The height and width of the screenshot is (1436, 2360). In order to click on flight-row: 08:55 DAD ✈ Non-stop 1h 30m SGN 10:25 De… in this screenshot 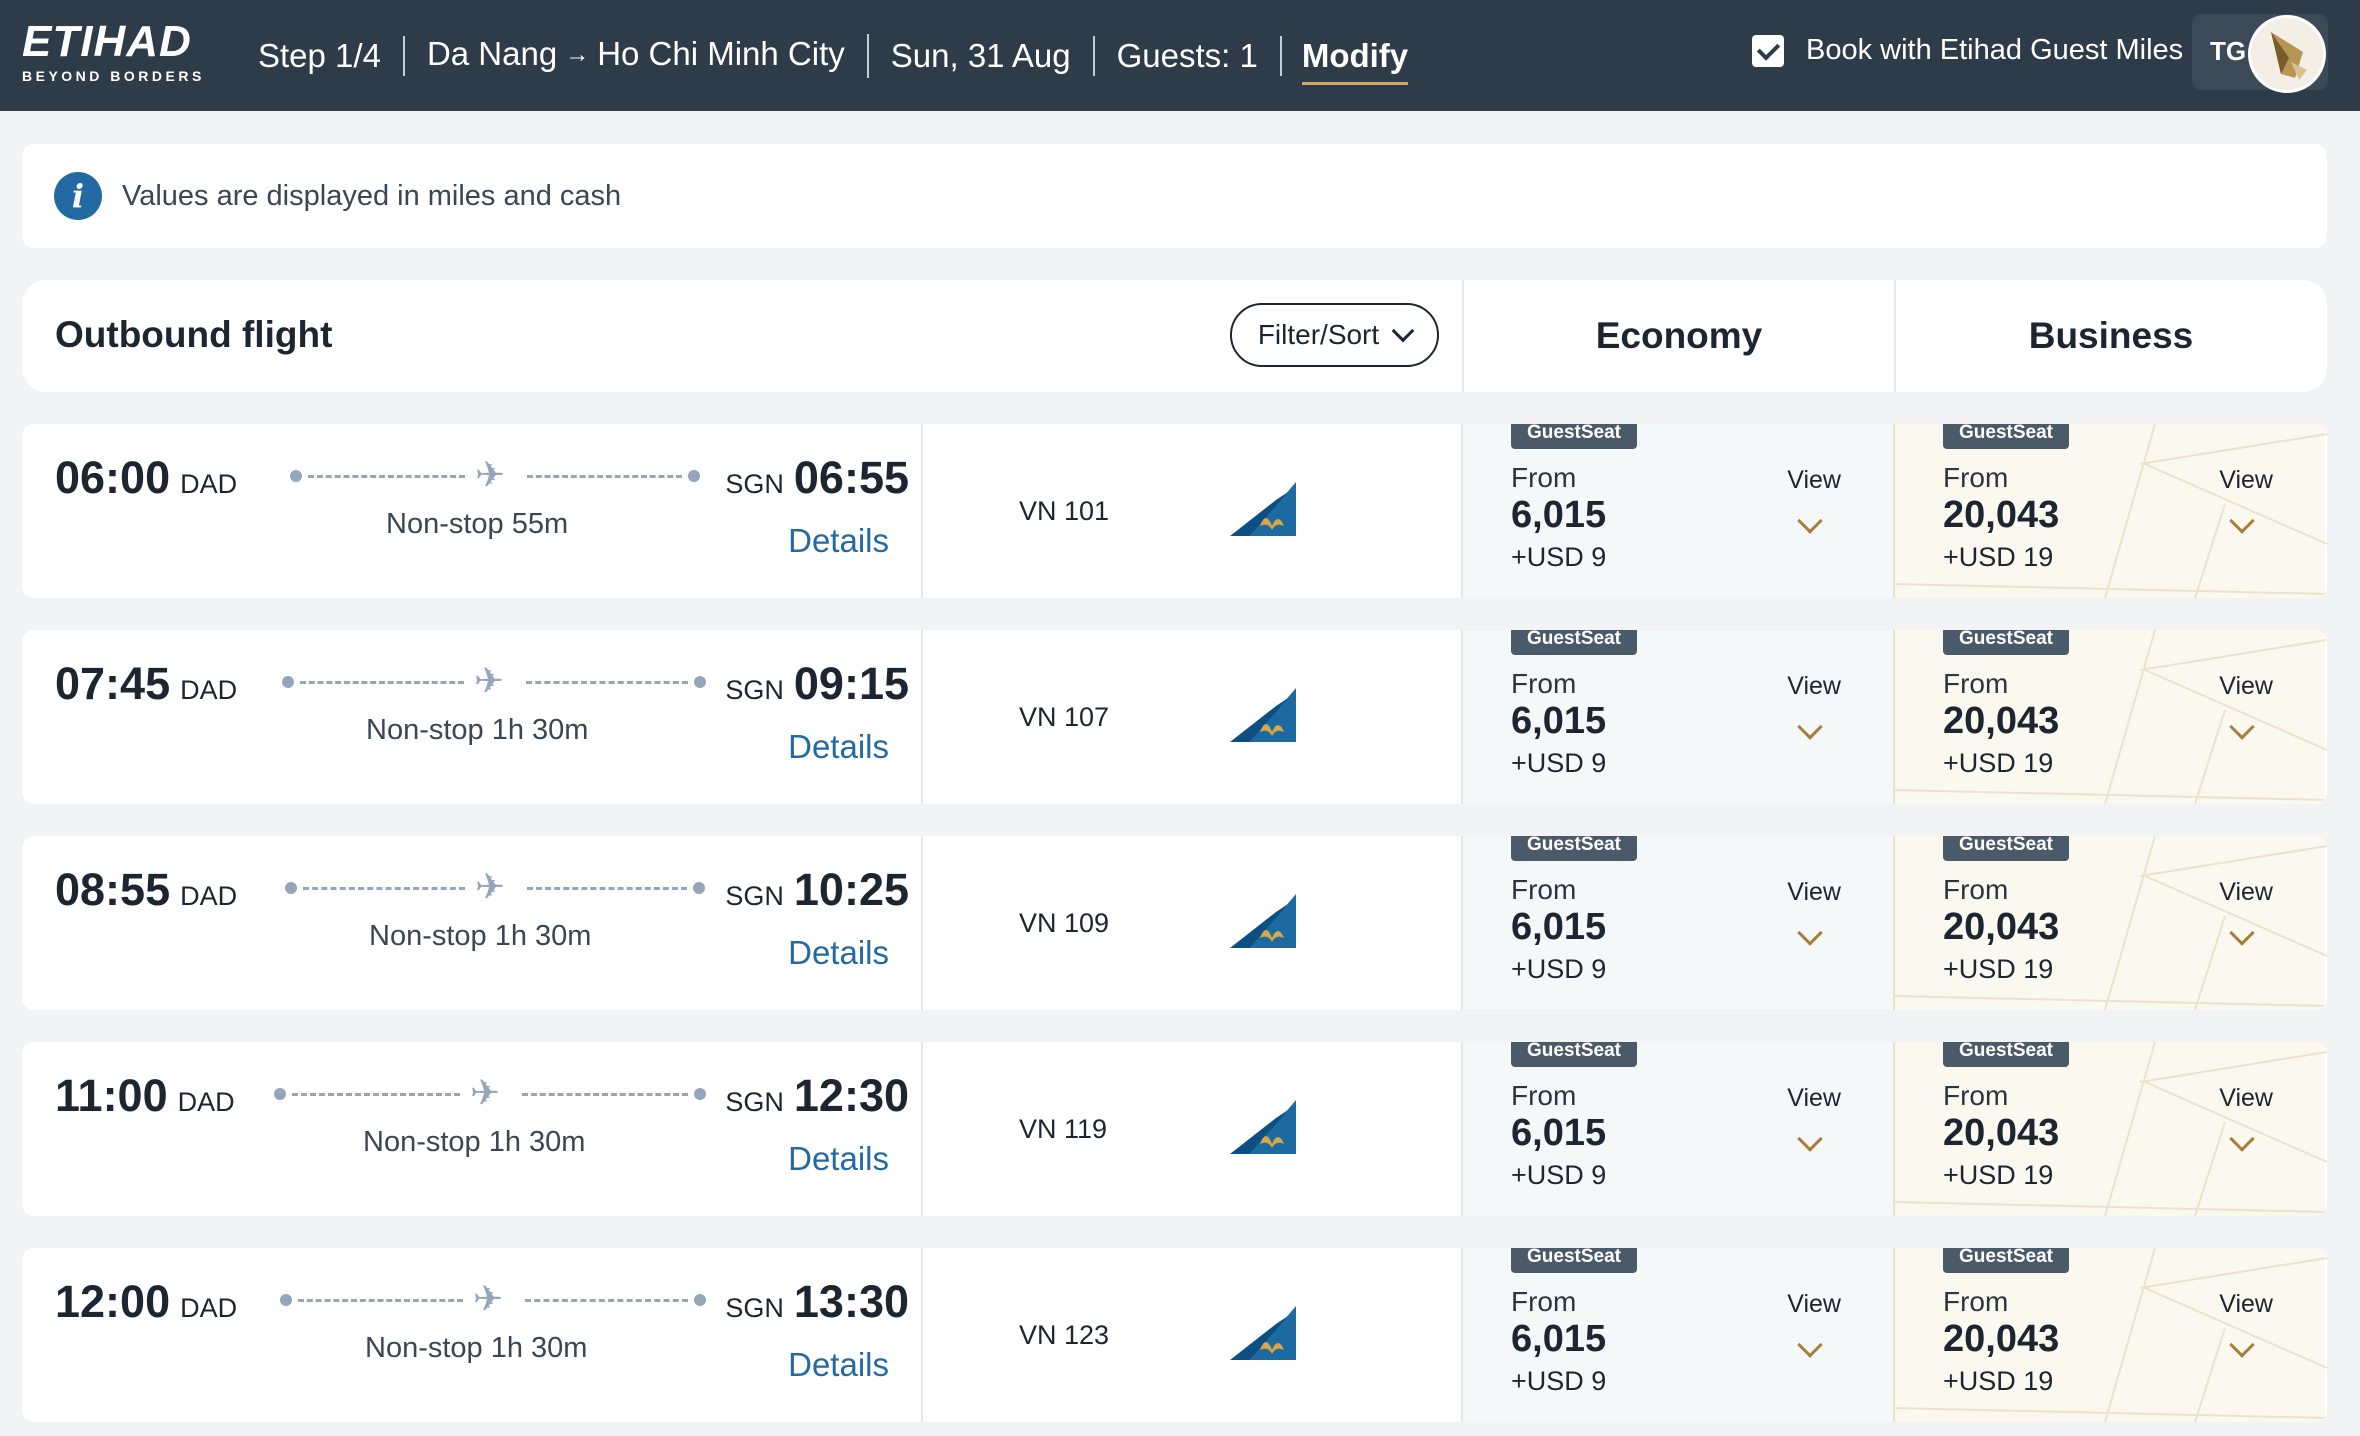, I will do `click(1174, 923)`.